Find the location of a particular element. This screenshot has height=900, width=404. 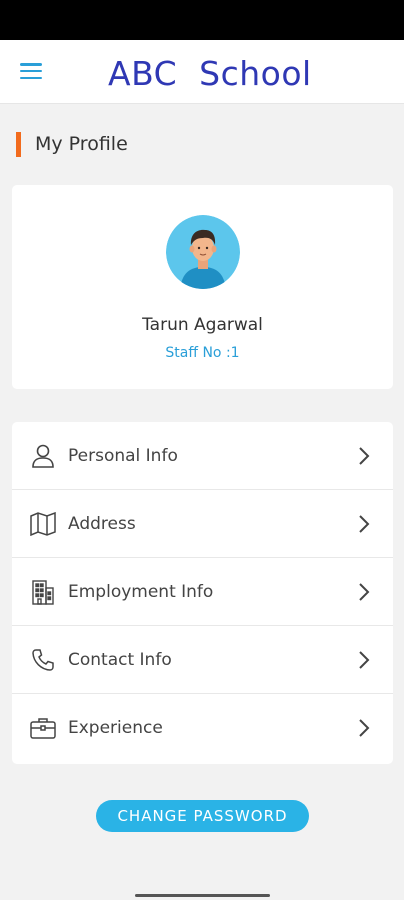

app-title: ABC School is located at coordinates (210, 73).